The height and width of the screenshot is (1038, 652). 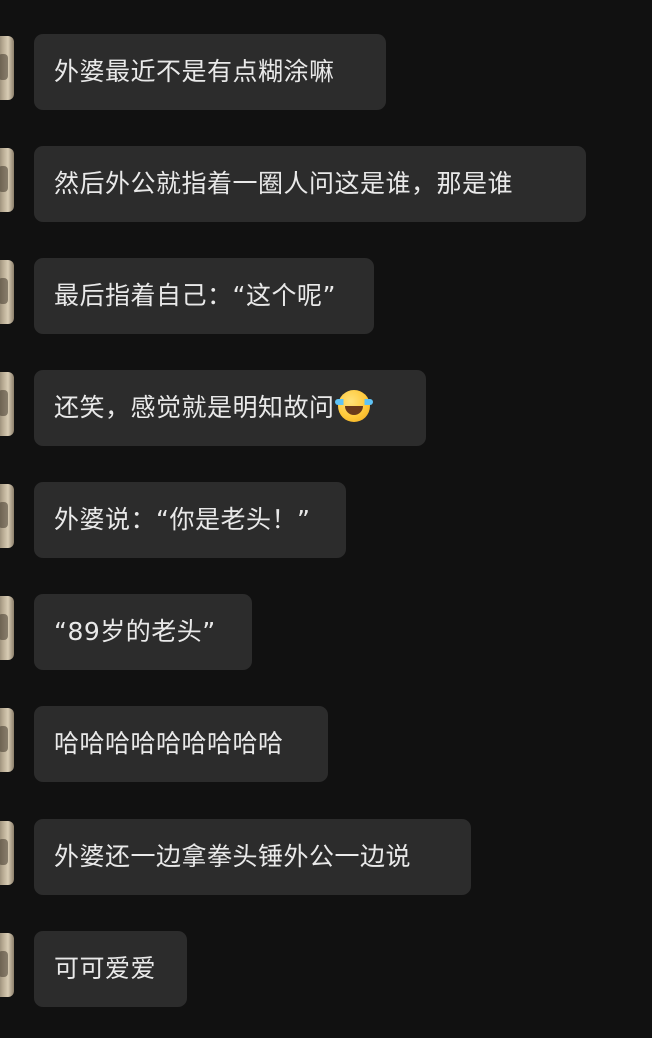 I want to click on message-bubble: 可可爱爱, so click(x=110, y=969).